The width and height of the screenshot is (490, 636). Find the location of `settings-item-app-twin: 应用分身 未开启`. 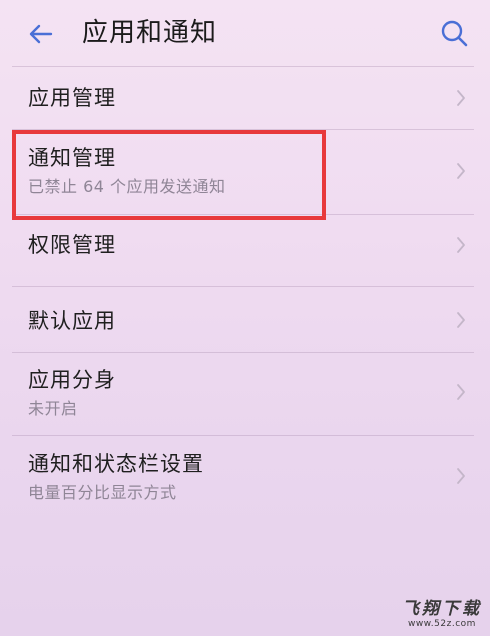

settings-item-app-twin: 应用分身 未开启 is located at coordinates (245, 394).